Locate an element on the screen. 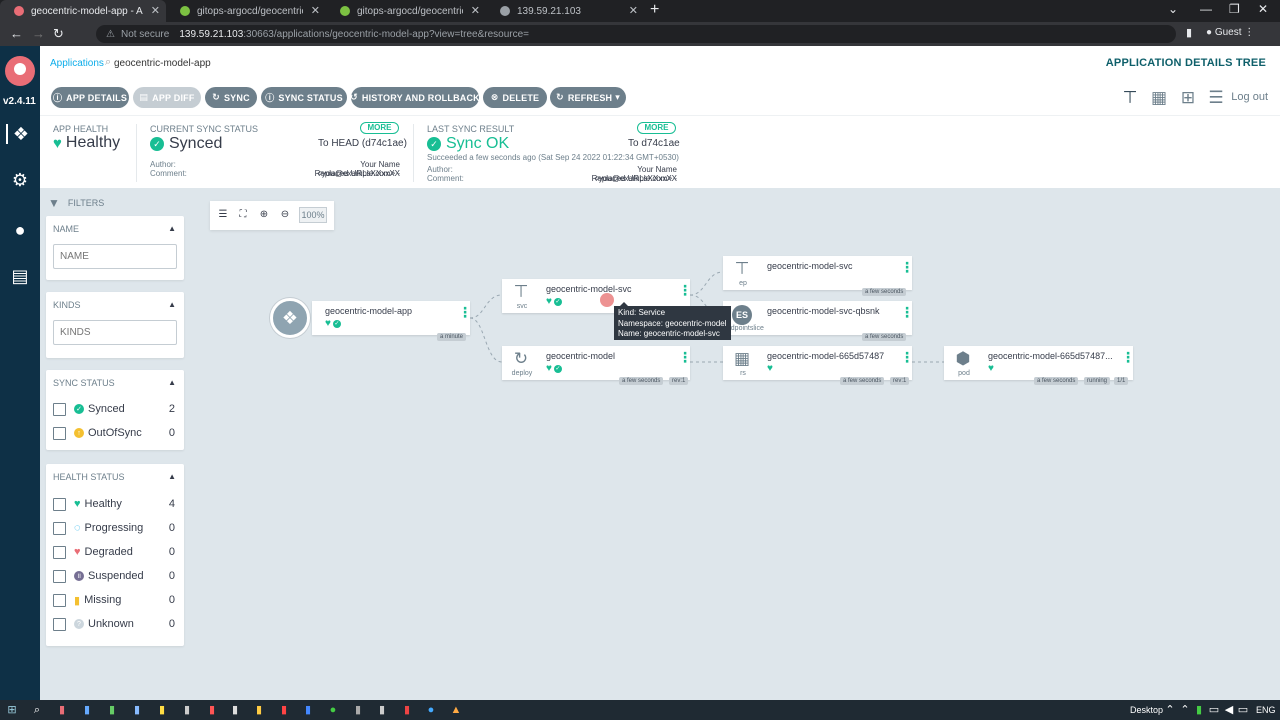 The width and height of the screenshot is (1280, 720). node-name: geocentric-model-svc-qbsnk is located at coordinates (823, 311).